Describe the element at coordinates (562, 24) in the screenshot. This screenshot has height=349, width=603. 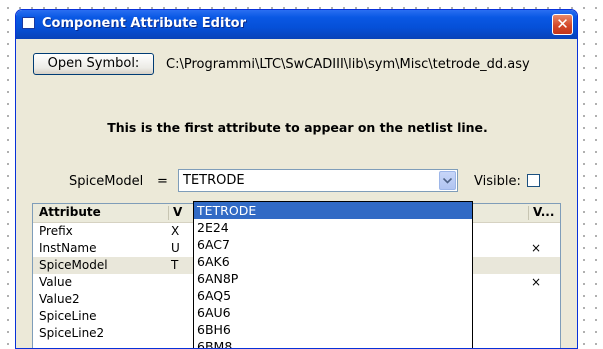
I see `close-button: ✕` at that location.